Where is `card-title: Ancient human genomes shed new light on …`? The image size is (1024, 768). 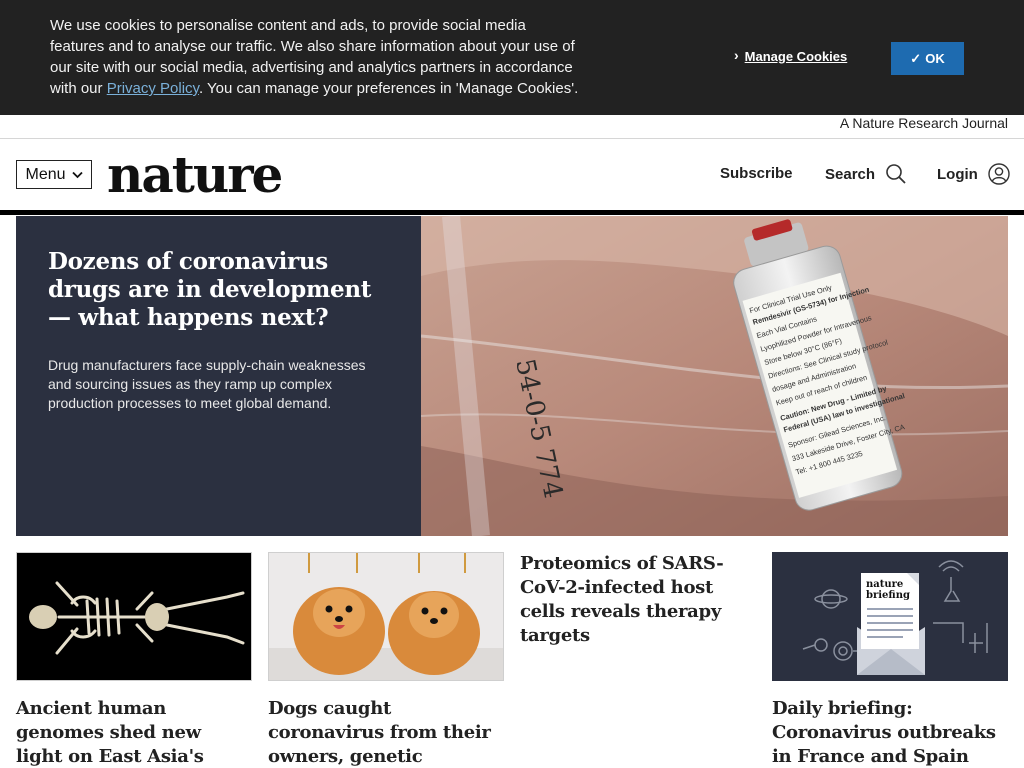
card-title: Ancient human genomes shed new light on … is located at coordinates (134, 732).